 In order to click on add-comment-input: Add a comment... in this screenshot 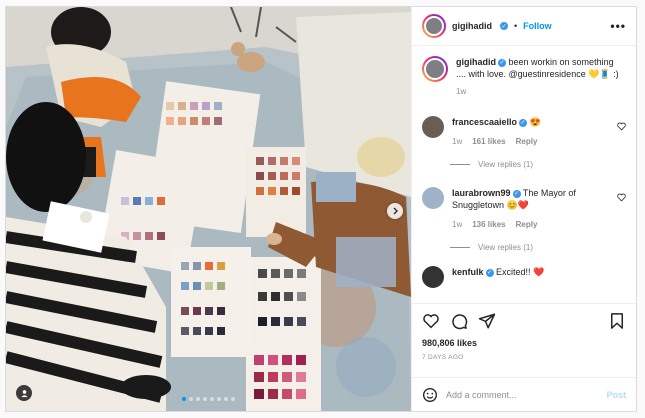, I will do `click(522, 395)`.